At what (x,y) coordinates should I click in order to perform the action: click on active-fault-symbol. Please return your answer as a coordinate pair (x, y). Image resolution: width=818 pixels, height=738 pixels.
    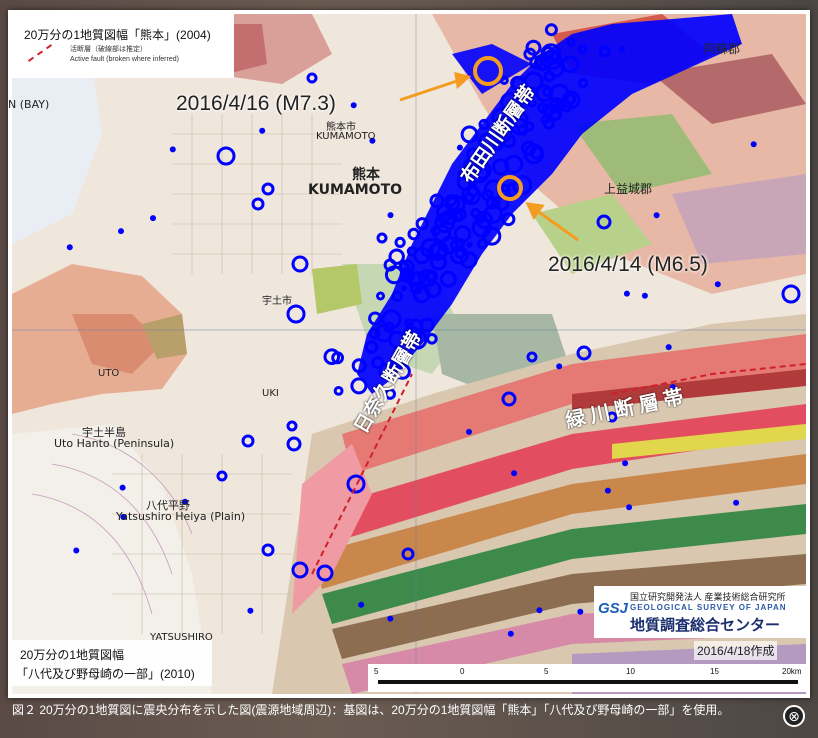
    Looking at the image, I should click on (40, 53).